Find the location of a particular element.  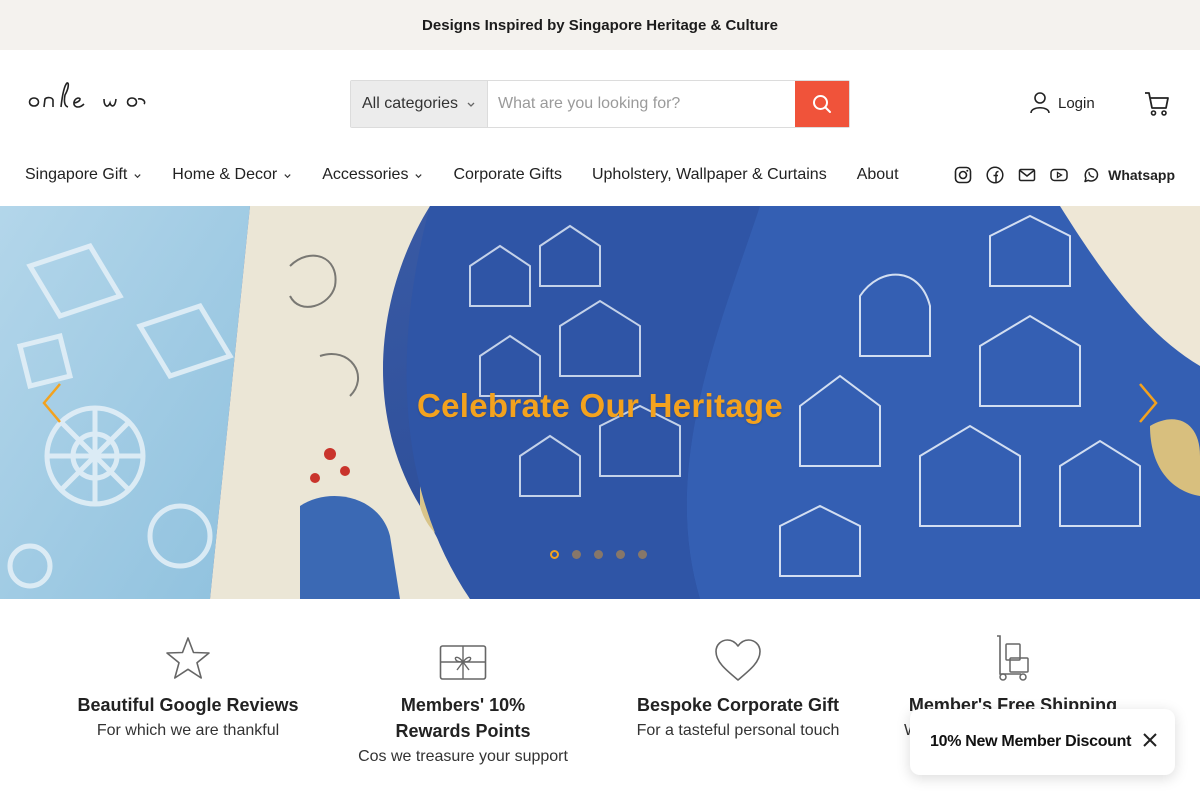

site-header: All categories Login is located at coordinates (600, 102).